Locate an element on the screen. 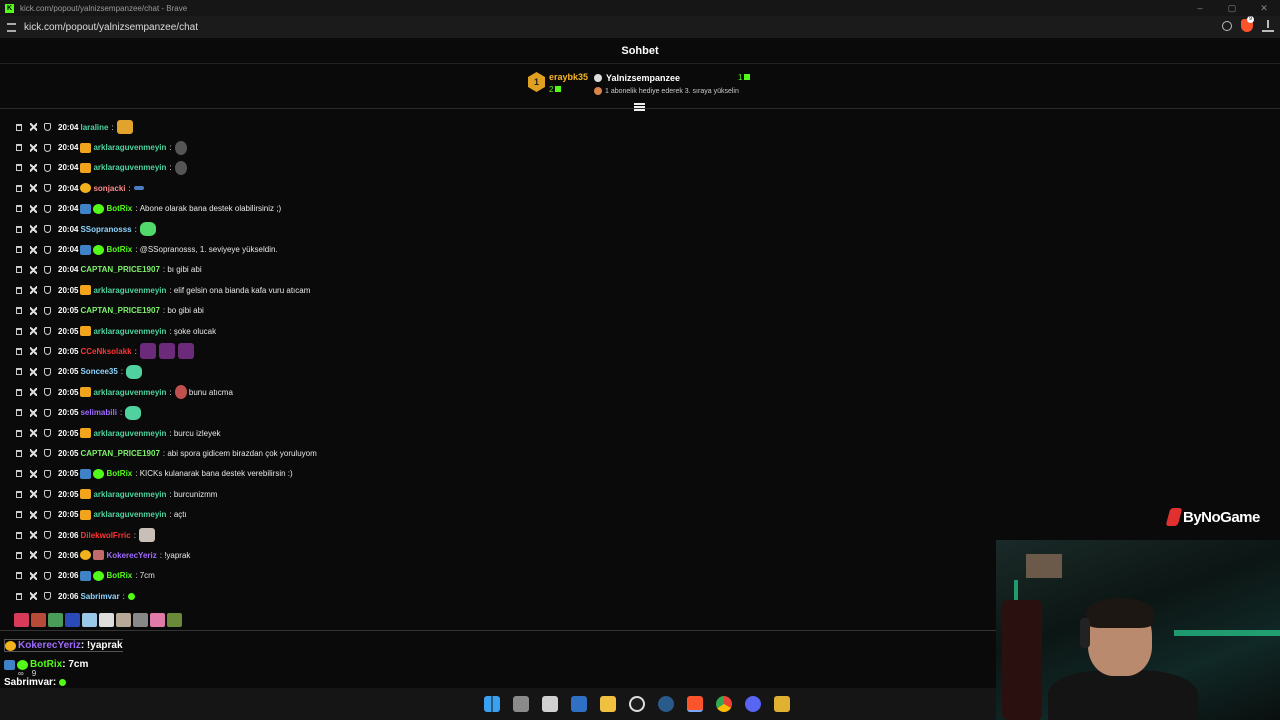 The width and height of the screenshot is (1280, 720). chrome-icon is located at coordinates (724, 704).